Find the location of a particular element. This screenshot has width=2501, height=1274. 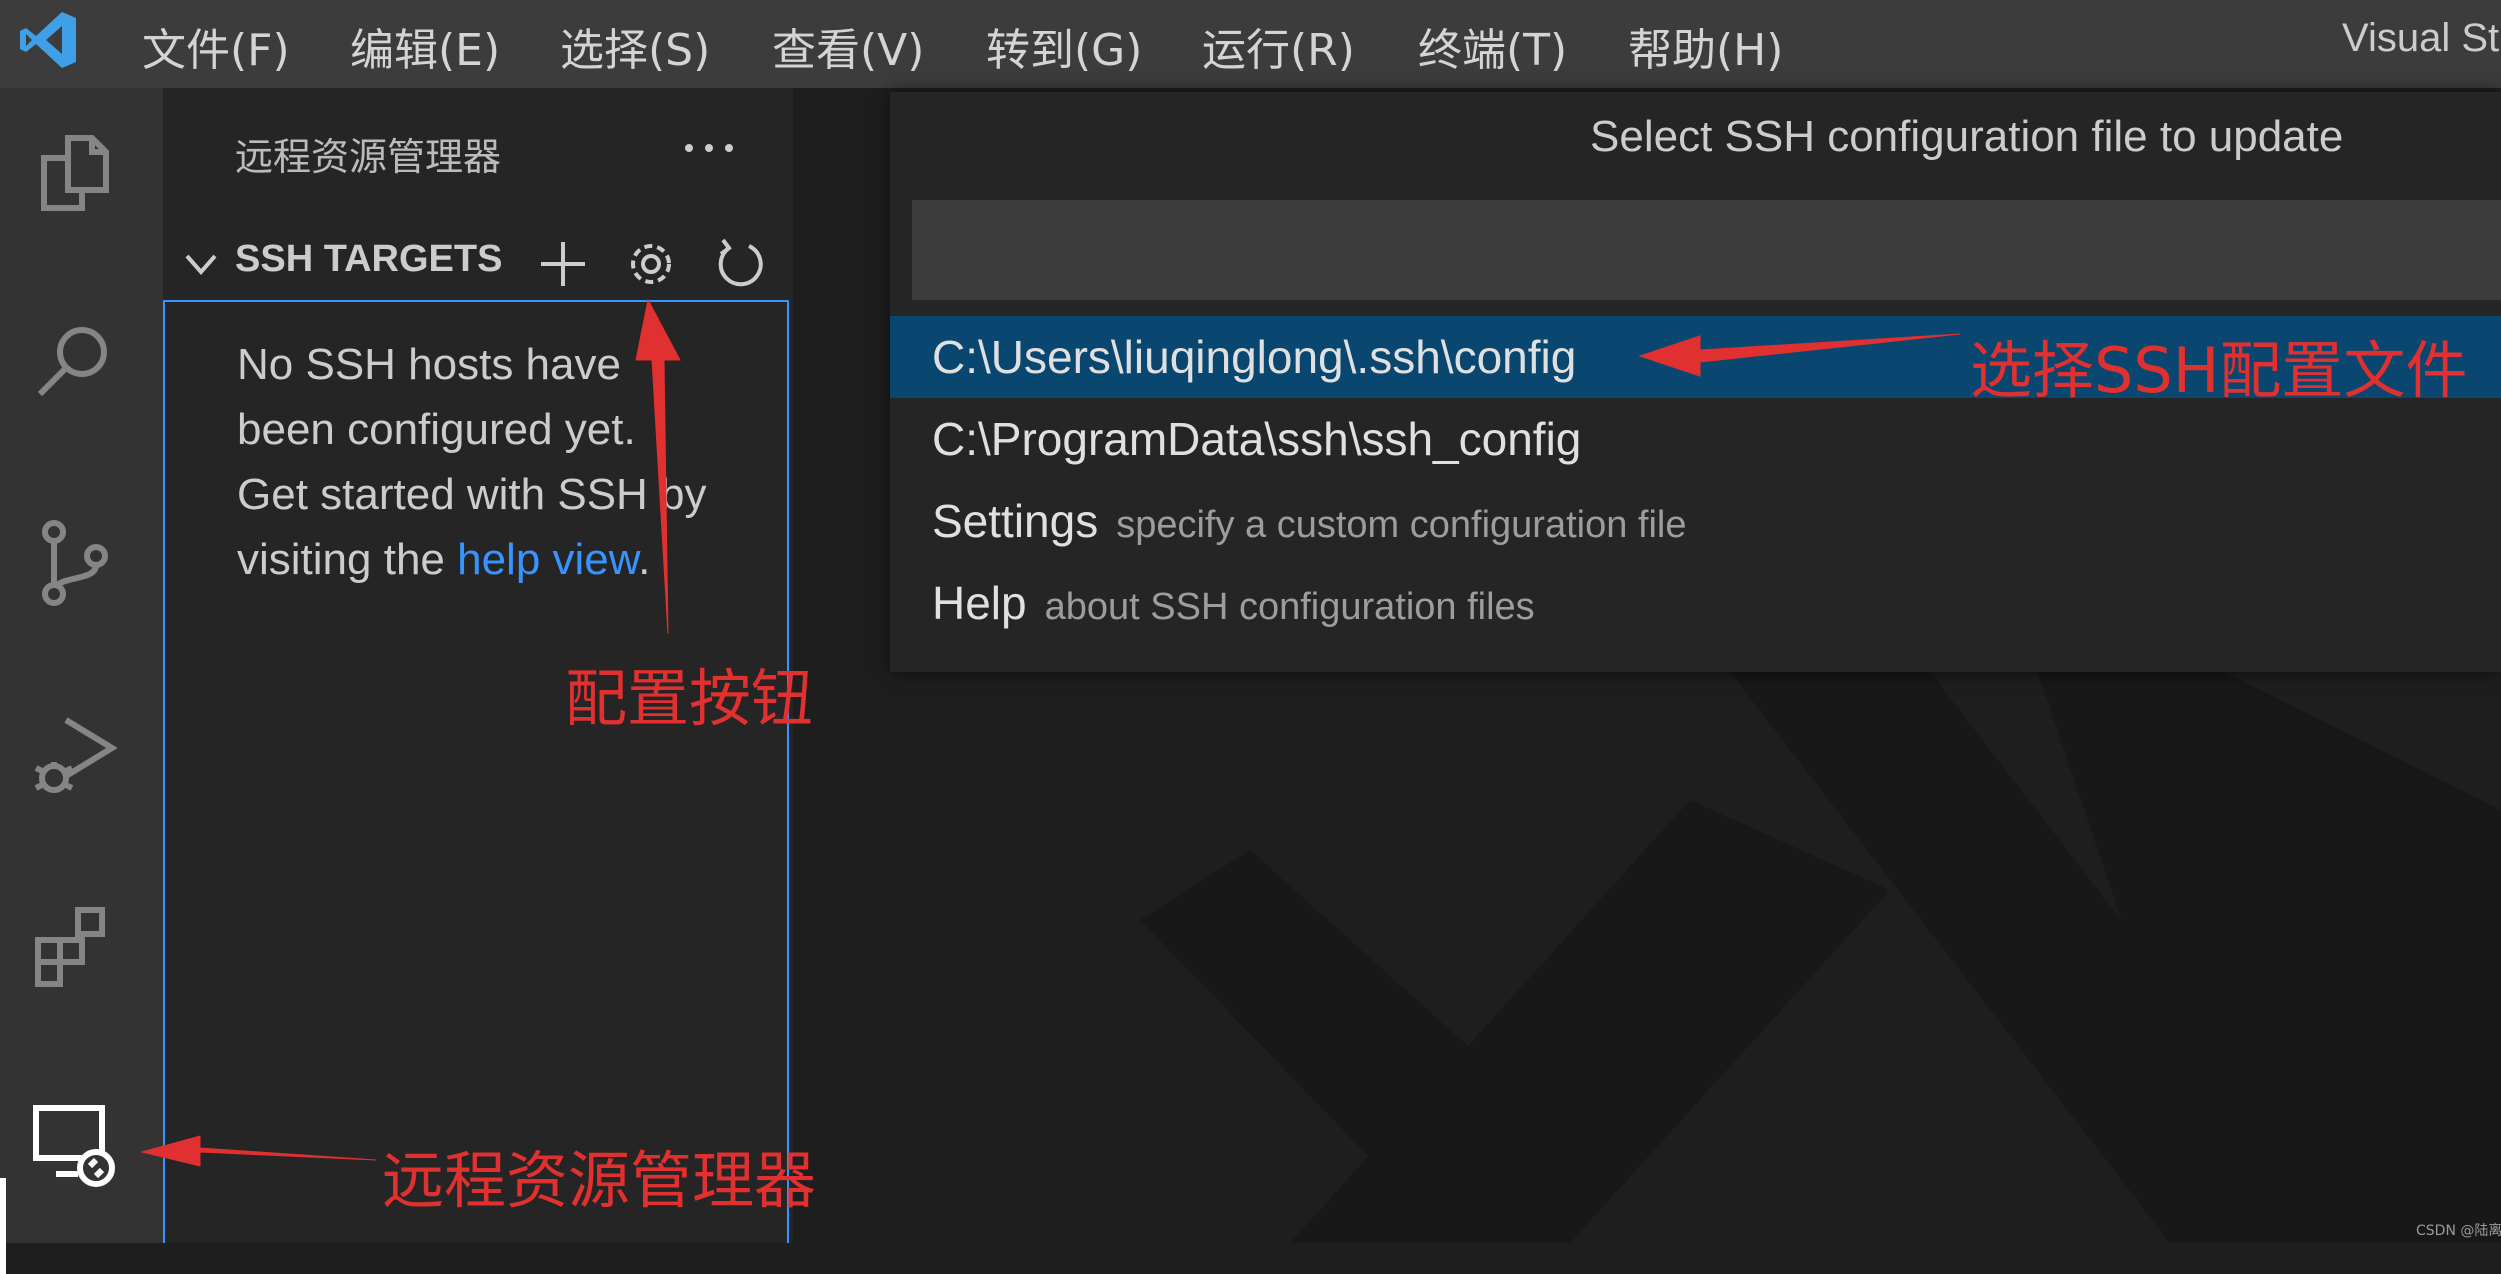

remote-explorer-icon is located at coordinates (74, 1144).